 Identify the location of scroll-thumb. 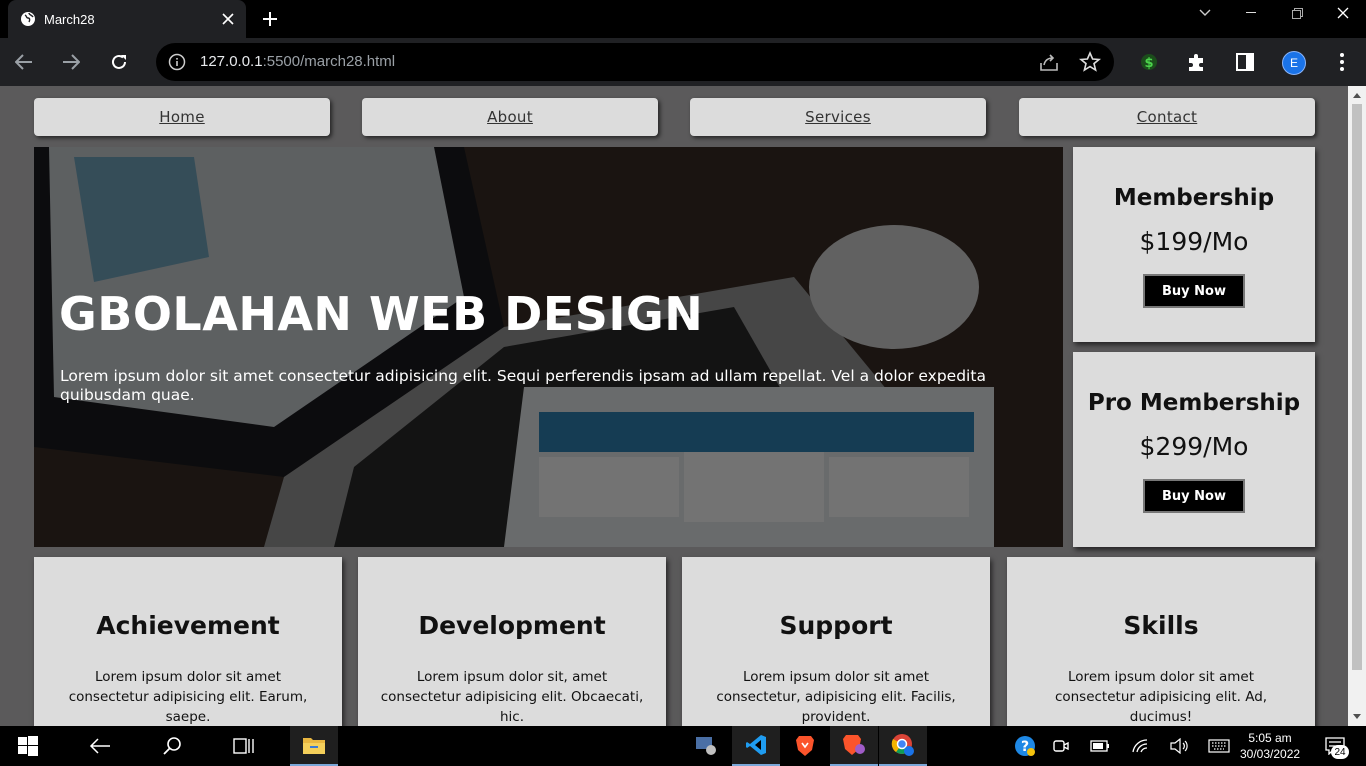
(1357, 387).